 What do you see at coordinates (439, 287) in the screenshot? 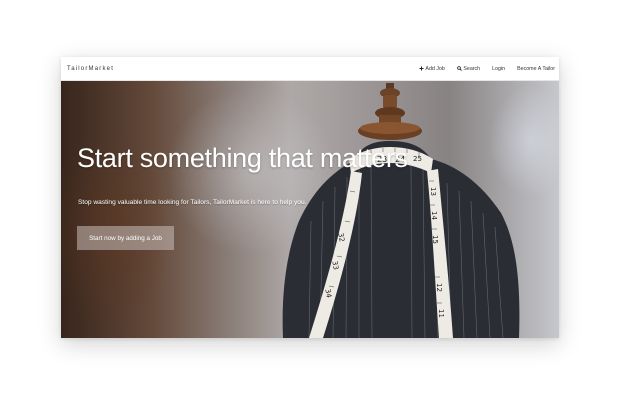
I see `tape-number: 12` at bounding box center [439, 287].